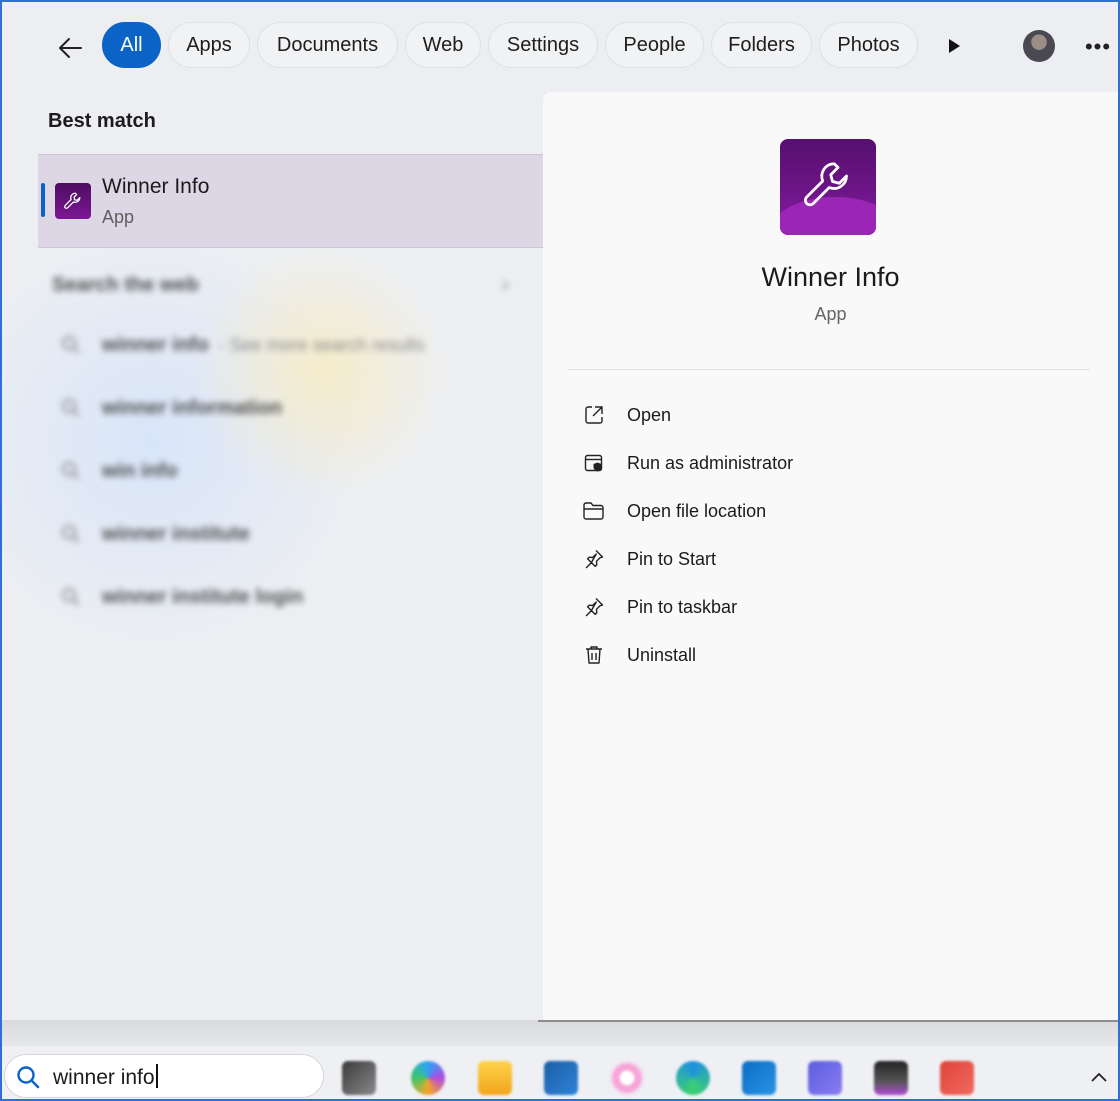  I want to click on chevron-up-icon, so click(1099, 1077).